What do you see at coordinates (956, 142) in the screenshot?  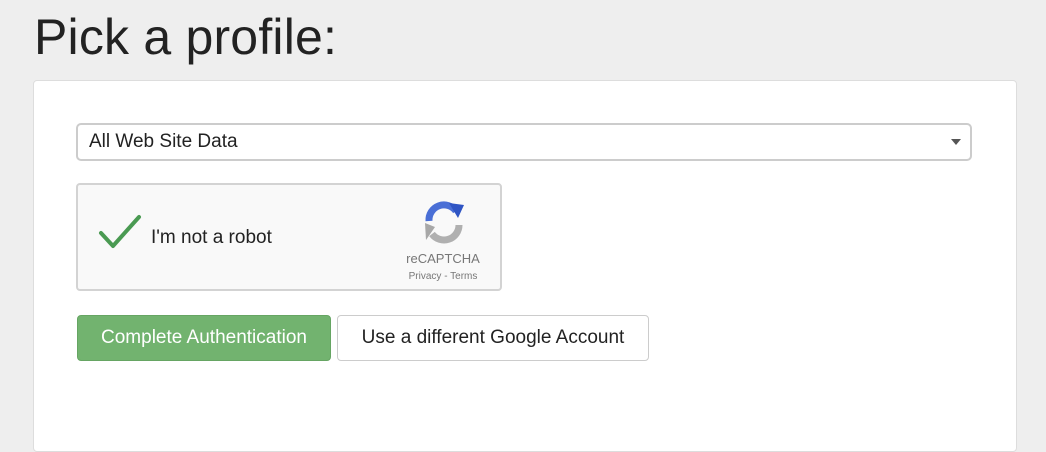 I see `dropdown-arrow-icon` at bounding box center [956, 142].